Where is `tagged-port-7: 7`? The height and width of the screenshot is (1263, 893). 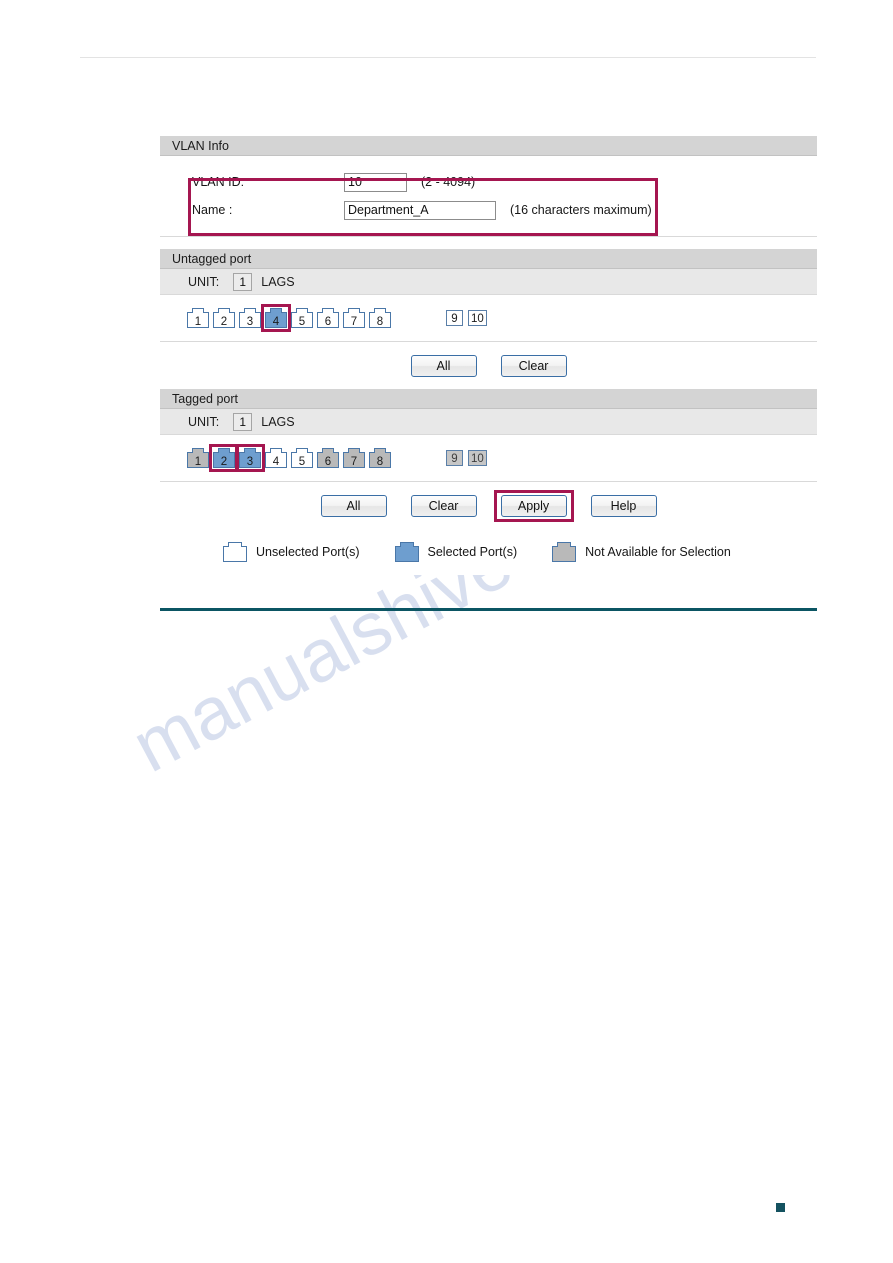
tagged-port-7: 7 is located at coordinates (354, 458).